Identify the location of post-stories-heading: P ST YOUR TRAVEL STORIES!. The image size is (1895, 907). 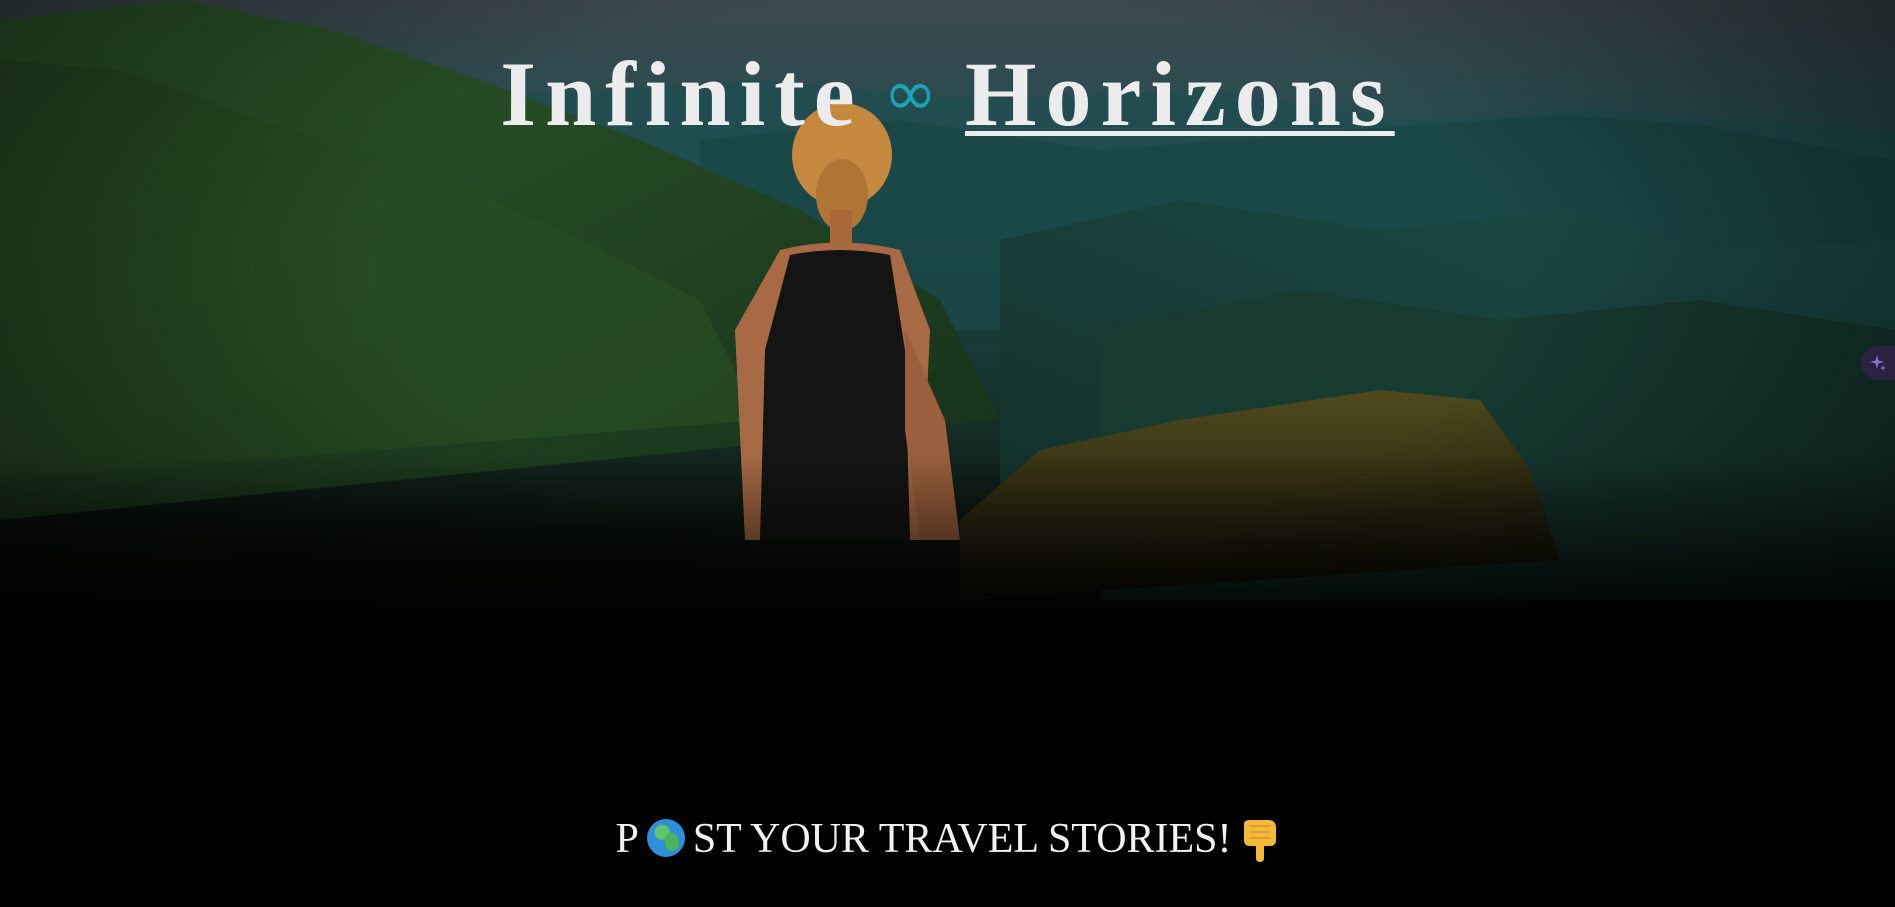
(947, 840).